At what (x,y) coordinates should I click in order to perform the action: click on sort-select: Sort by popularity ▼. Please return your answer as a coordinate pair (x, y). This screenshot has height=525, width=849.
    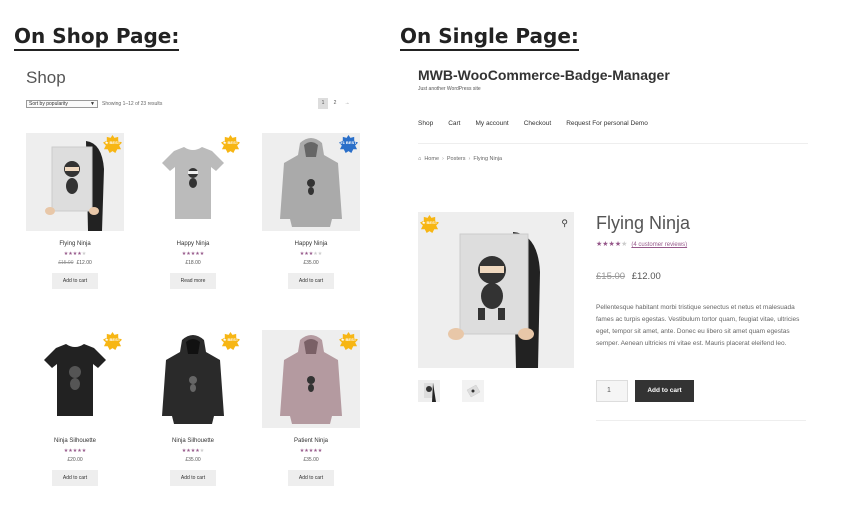
    Looking at the image, I should click on (62, 104).